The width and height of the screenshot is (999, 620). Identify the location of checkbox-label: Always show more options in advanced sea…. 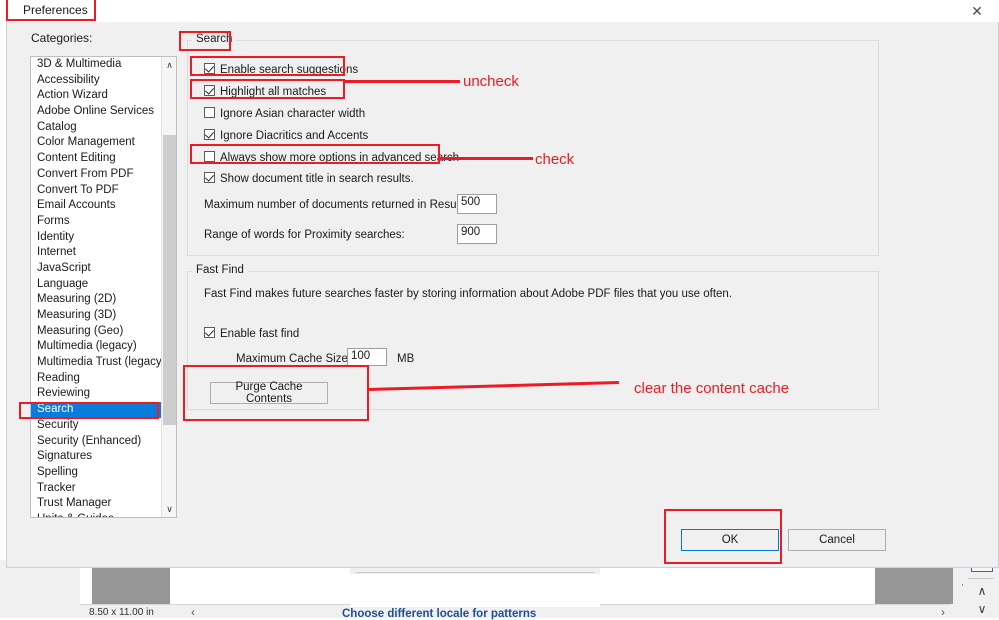
(340, 158).